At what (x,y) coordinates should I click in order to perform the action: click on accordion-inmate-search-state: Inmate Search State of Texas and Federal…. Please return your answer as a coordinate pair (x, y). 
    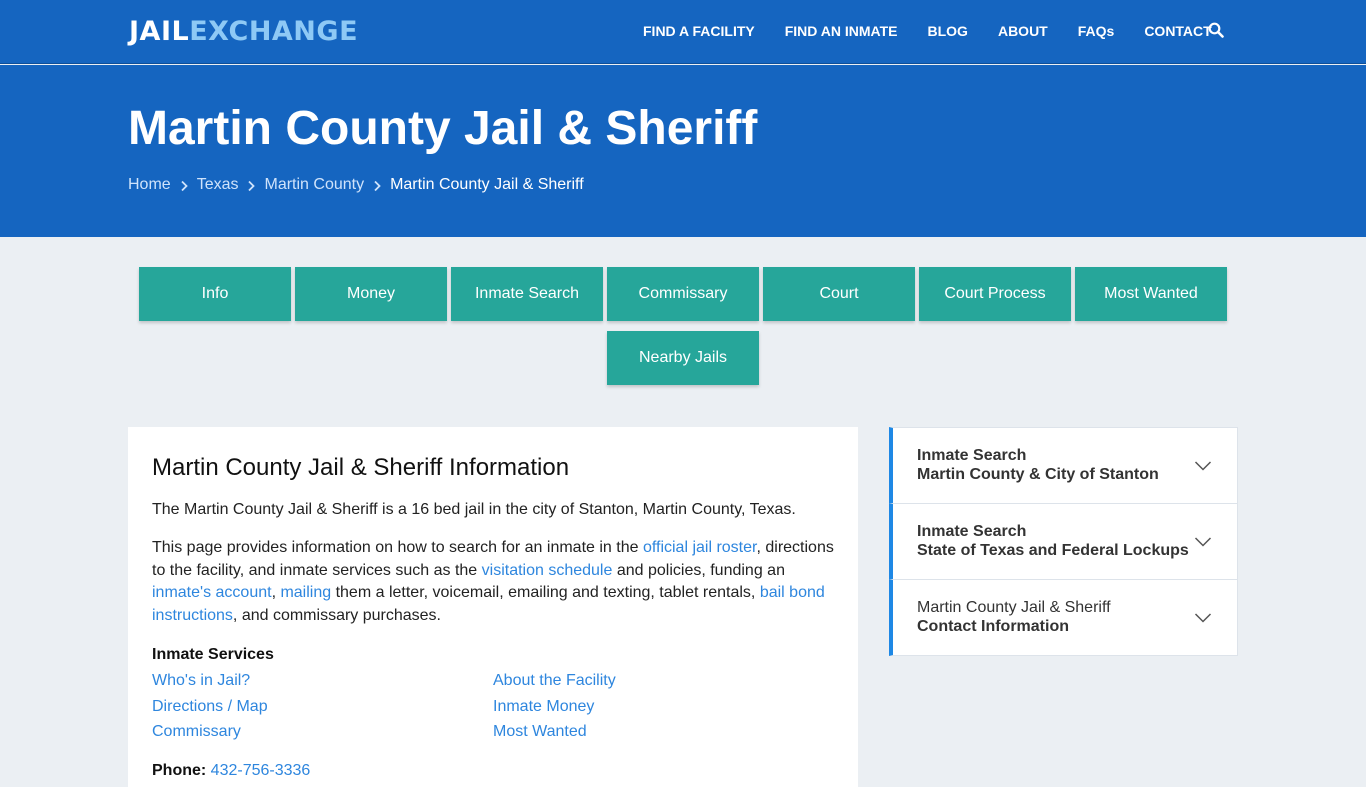
    Looking at the image, I should click on (1063, 541).